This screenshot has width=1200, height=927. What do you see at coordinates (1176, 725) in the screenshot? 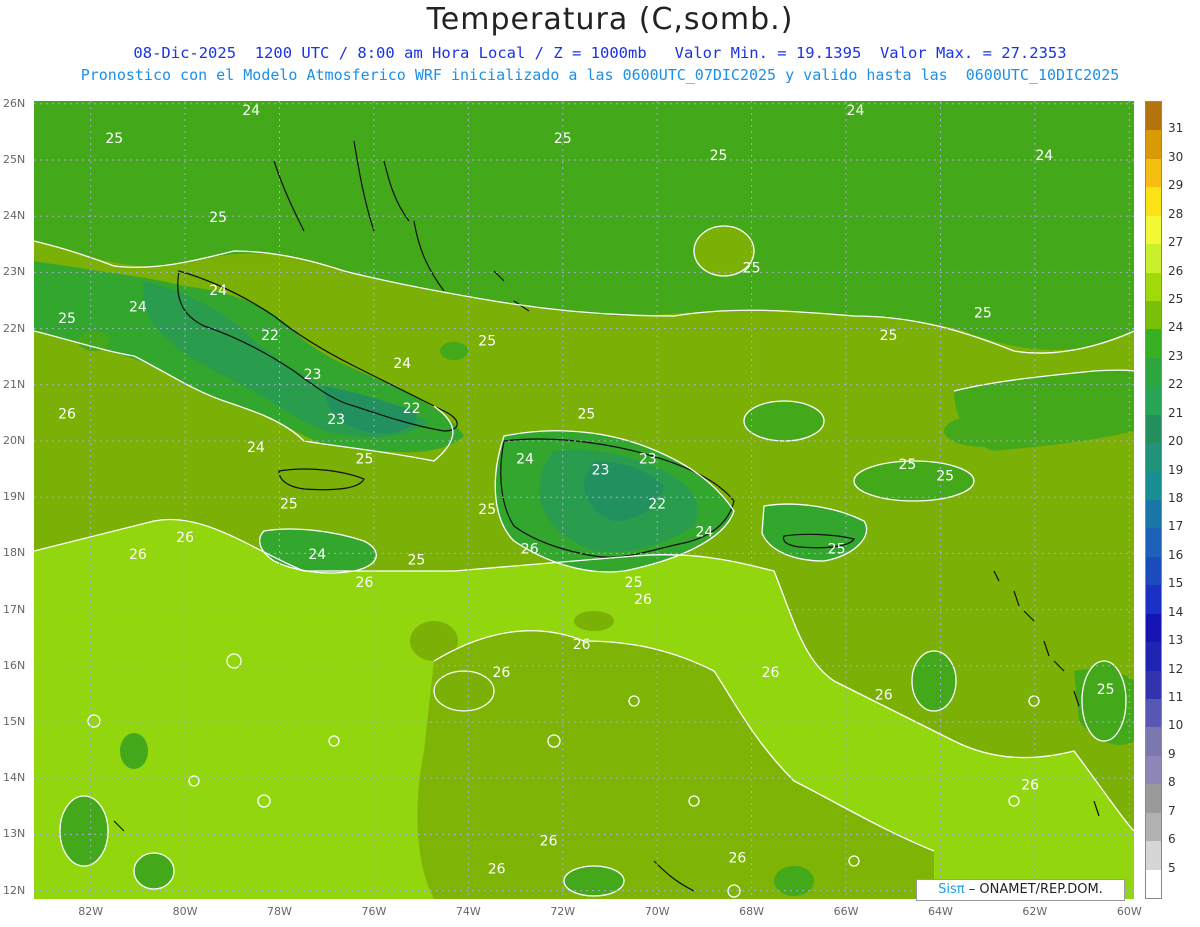
I see `colorbar-level-label: 10` at bounding box center [1176, 725].